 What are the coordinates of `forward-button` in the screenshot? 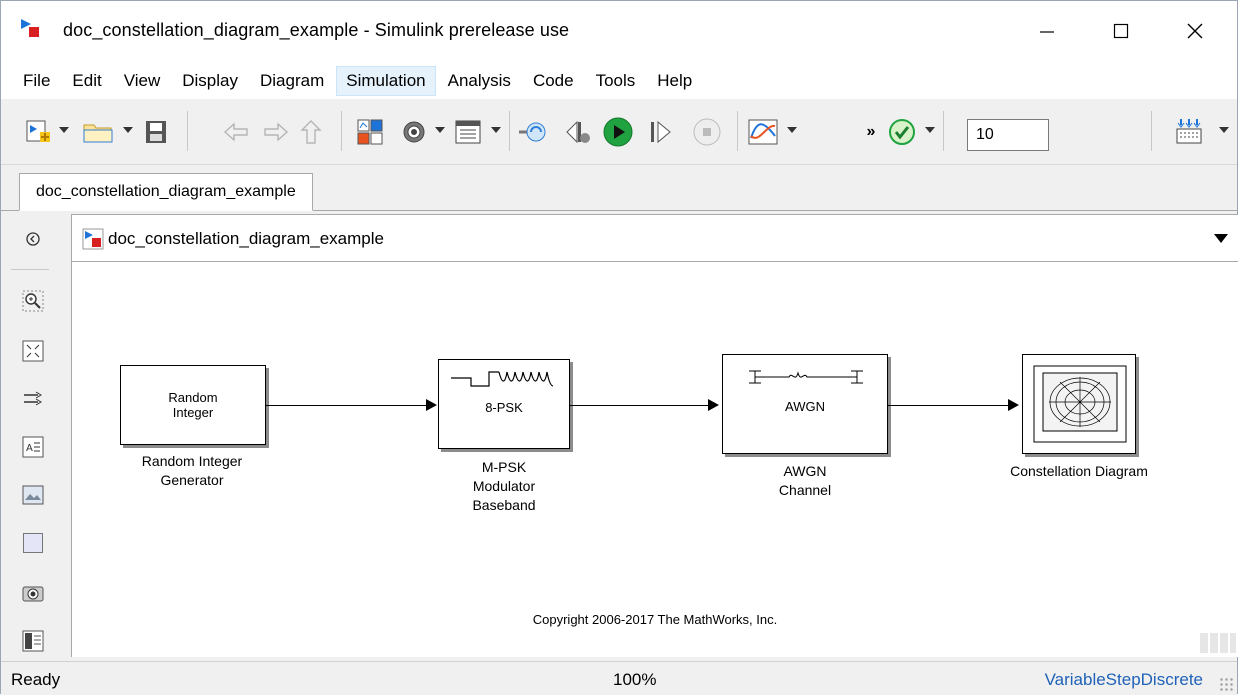 It's located at (276, 132).